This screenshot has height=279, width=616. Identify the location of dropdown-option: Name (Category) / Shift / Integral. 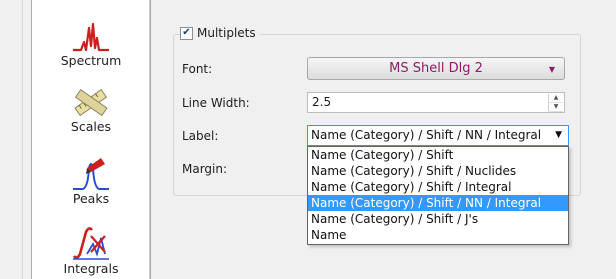
(438, 187).